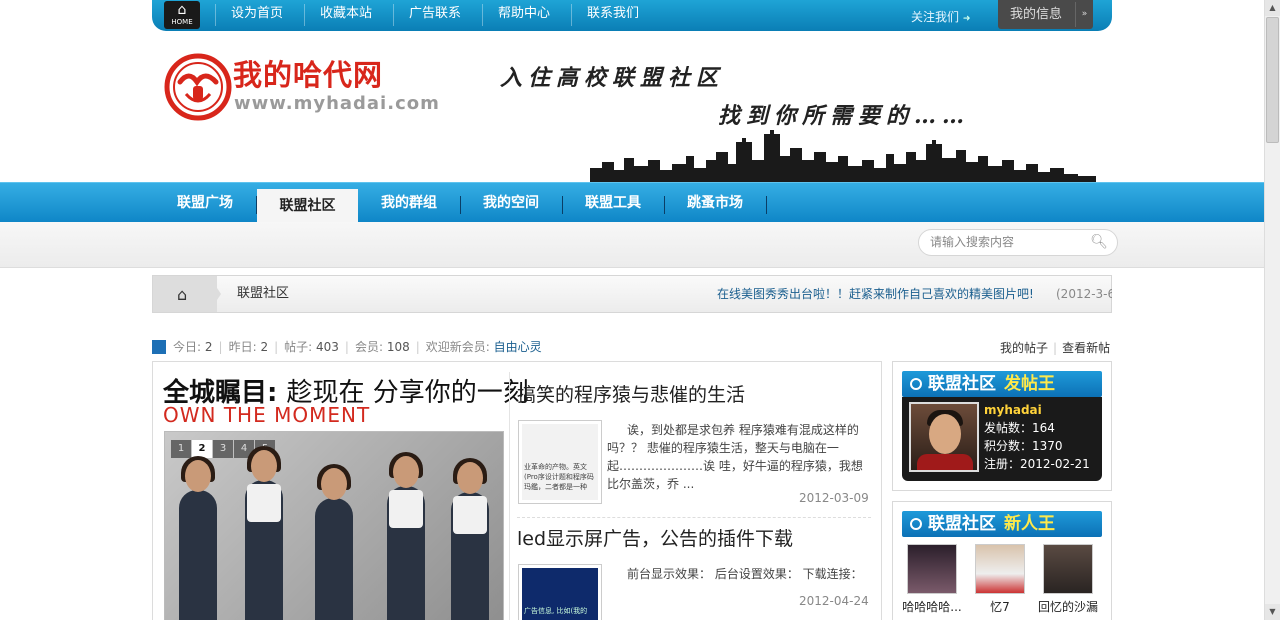 This screenshot has height=620, width=1280. What do you see at coordinates (1043, 428) in the screenshot?
I see `post-count: 164` at bounding box center [1043, 428].